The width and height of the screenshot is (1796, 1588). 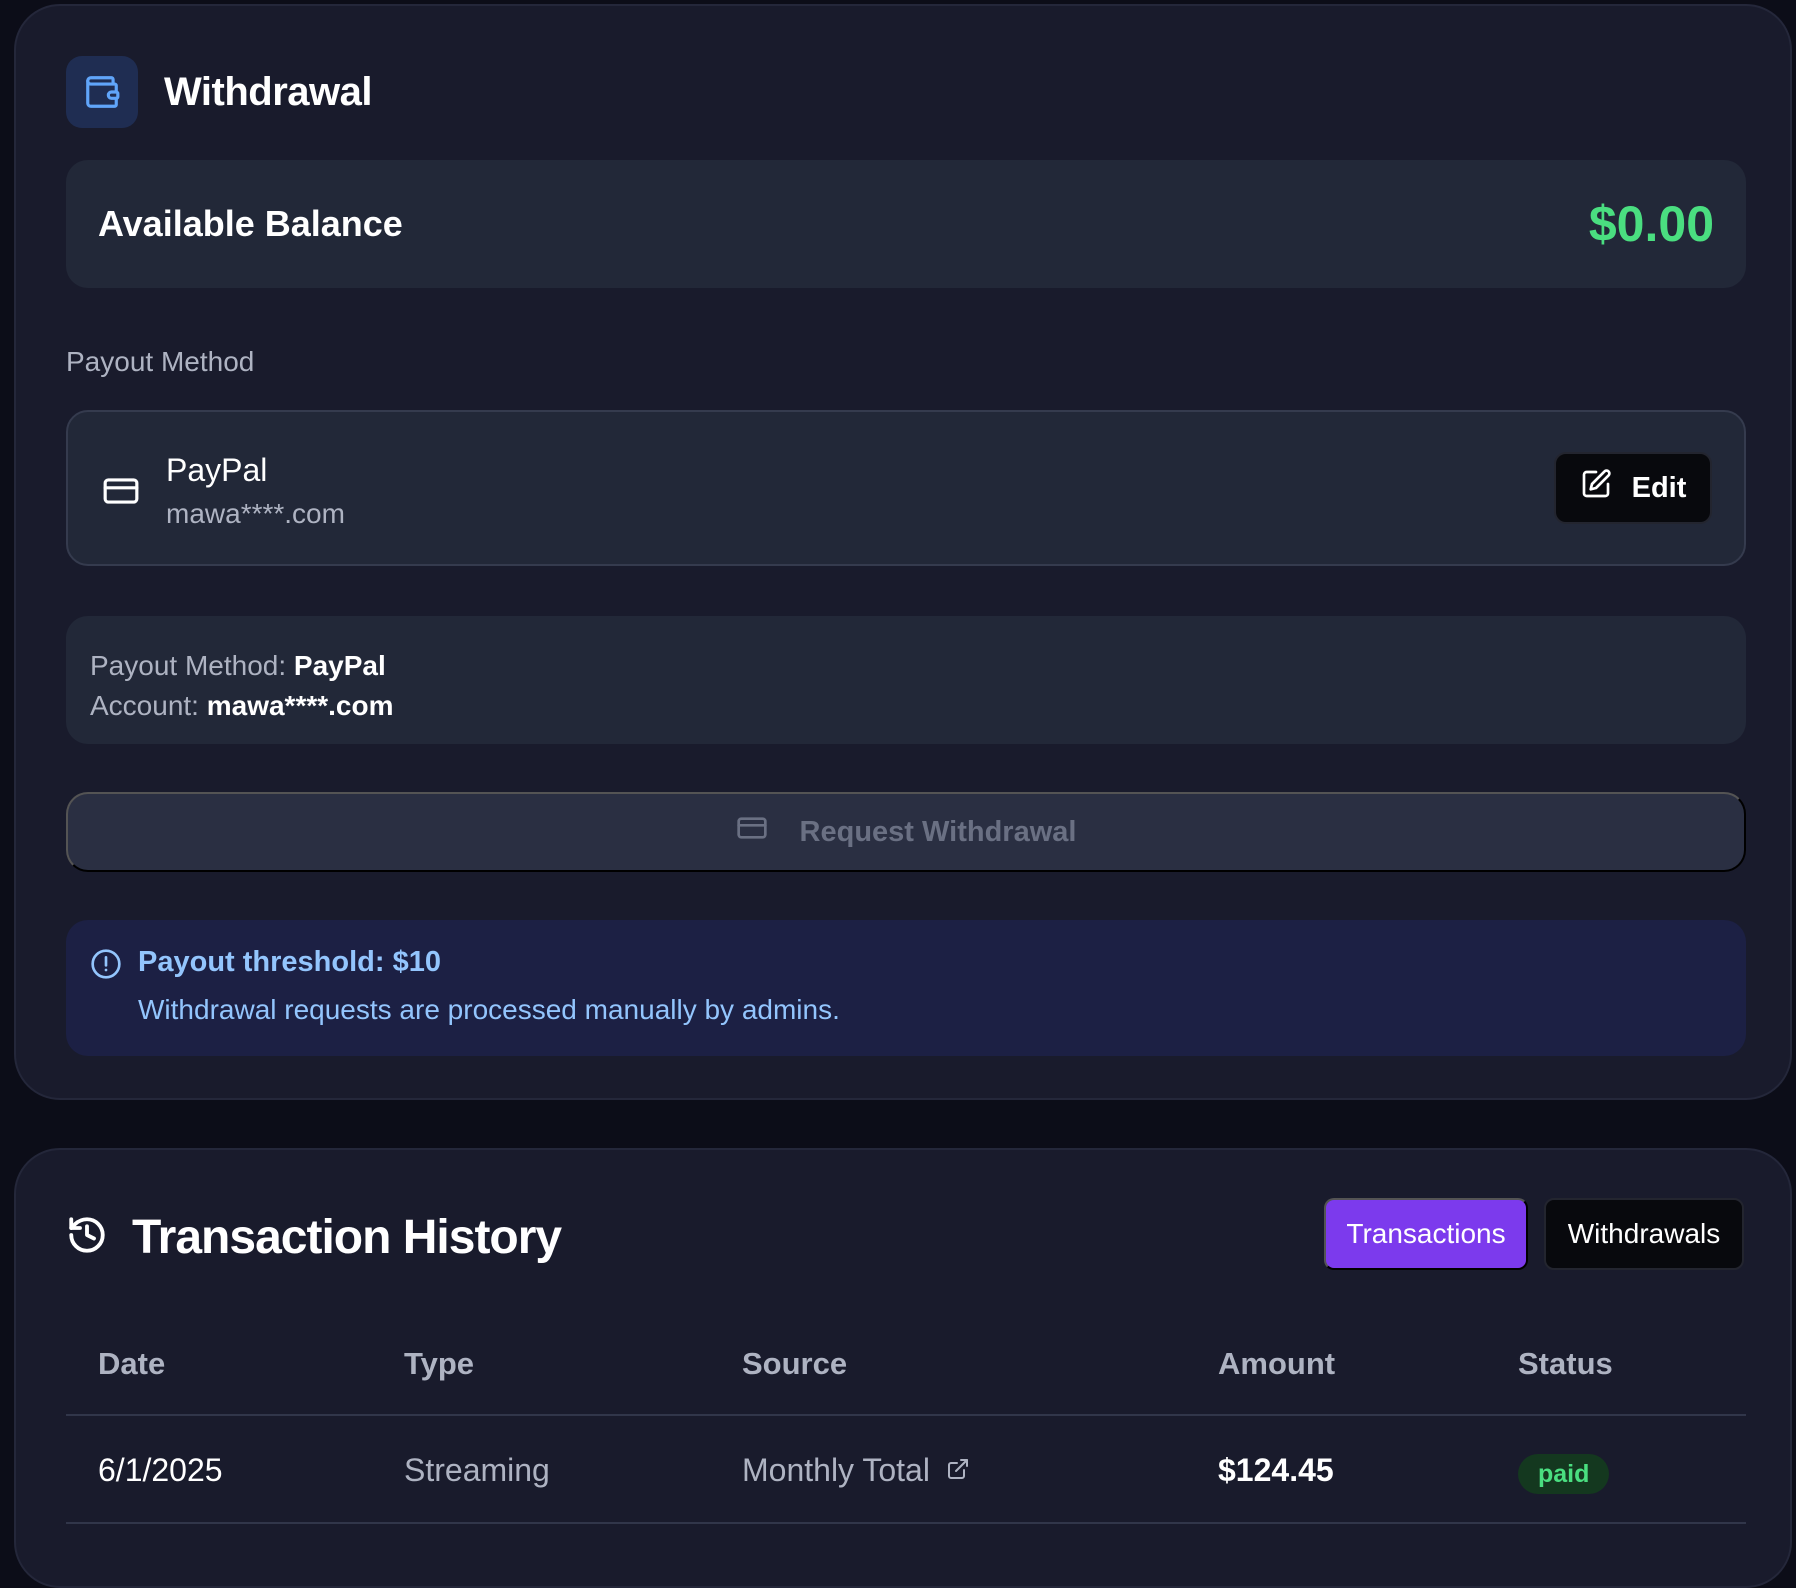 I want to click on table-row-divider, so click(x=906, y=1523).